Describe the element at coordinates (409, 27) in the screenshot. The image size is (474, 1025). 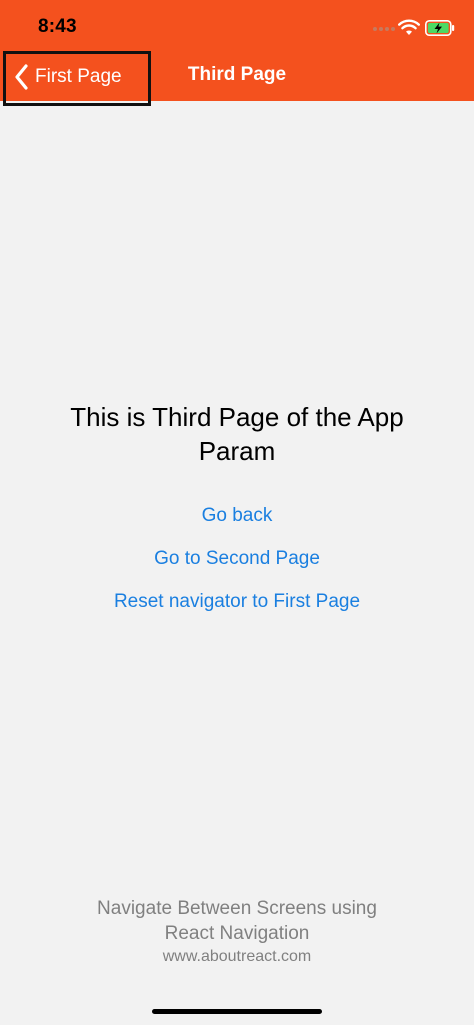
I see `wifi-icon` at that location.